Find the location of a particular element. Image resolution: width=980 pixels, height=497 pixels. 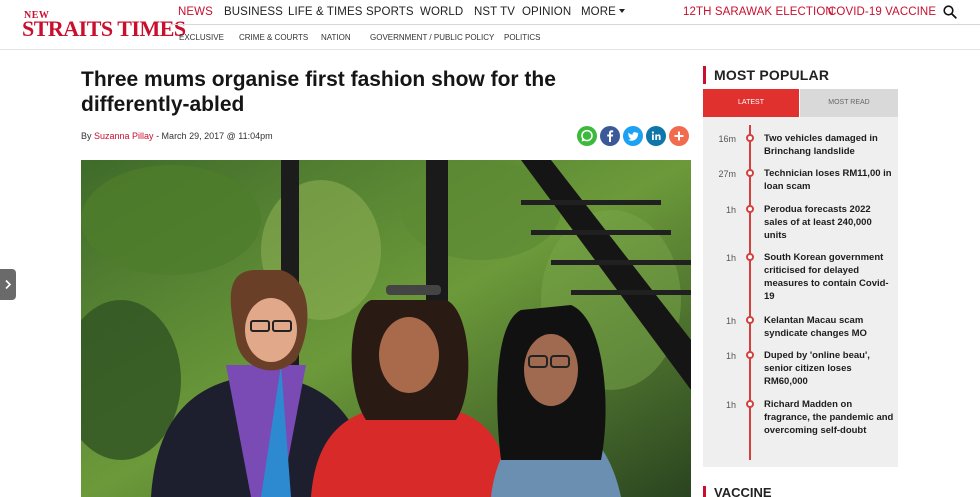

linkedin-icon is located at coordinates (656, 135).